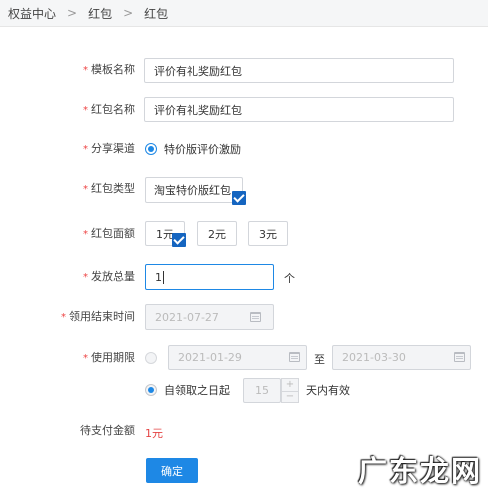 Image resolution: width=488 pixels, height=496 pixels. What do you see at coordinates (319, 359) in the screenshot?
I see `usage-range-separator: 至` at bounding box center [319, 359].